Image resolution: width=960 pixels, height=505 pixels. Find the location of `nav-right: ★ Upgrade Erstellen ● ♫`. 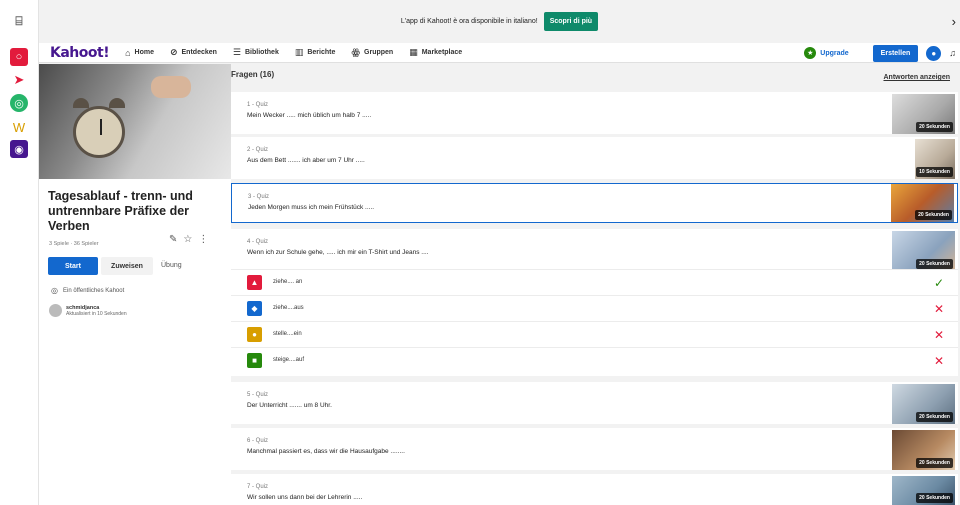

nav-right: ★ Upgrade Erstellen ● ♫ is located at coordinates (882, 53).